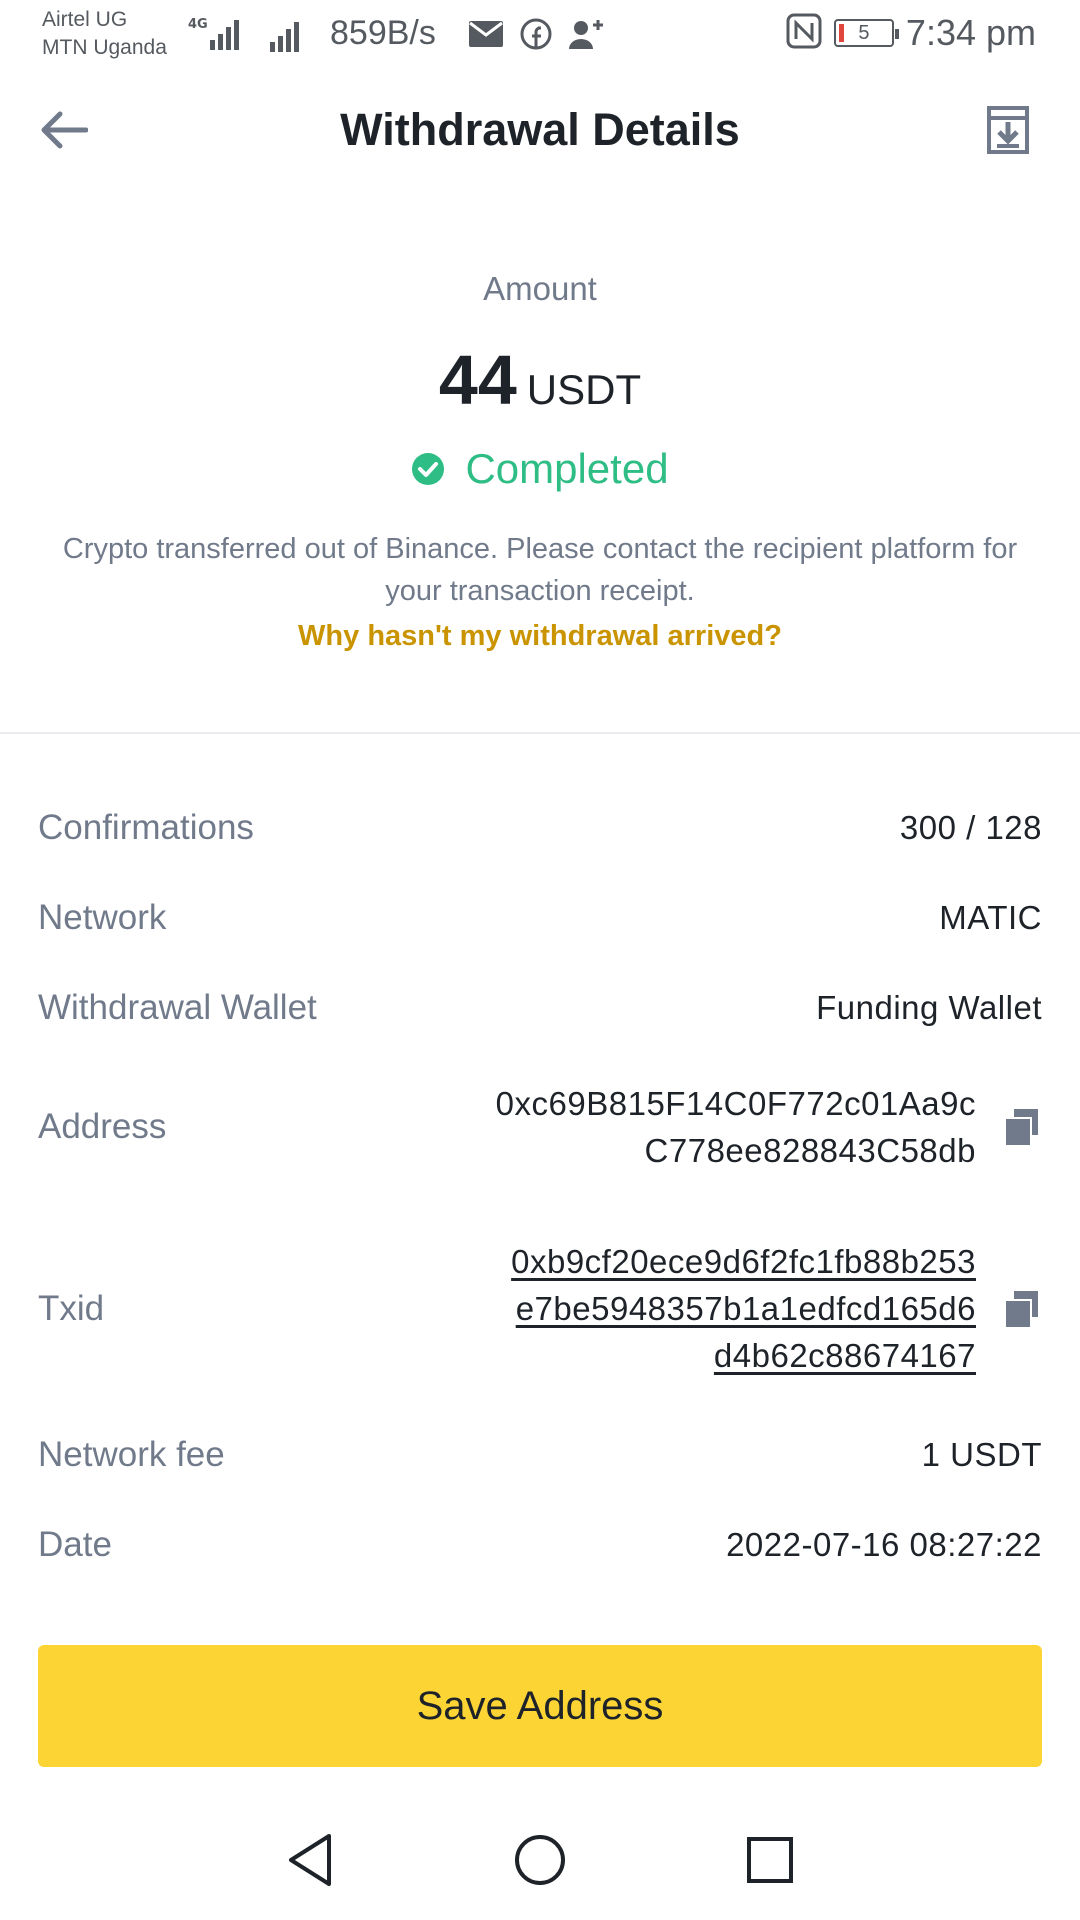  I want to click on triangle-back-icon, so click(310, 1860).